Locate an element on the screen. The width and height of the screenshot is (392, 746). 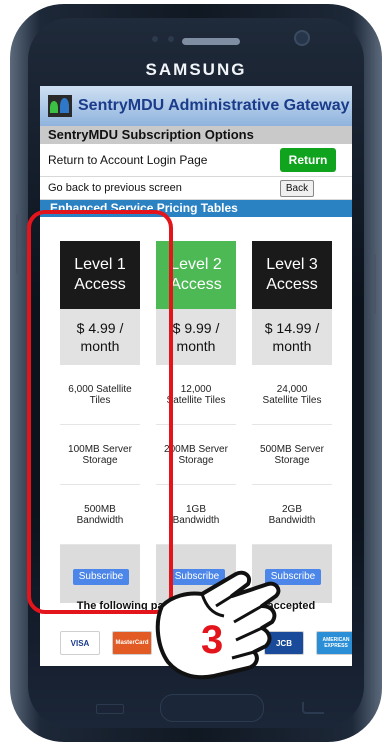
mastercard-icon: MasterCard is located at coordinates (132, 643).